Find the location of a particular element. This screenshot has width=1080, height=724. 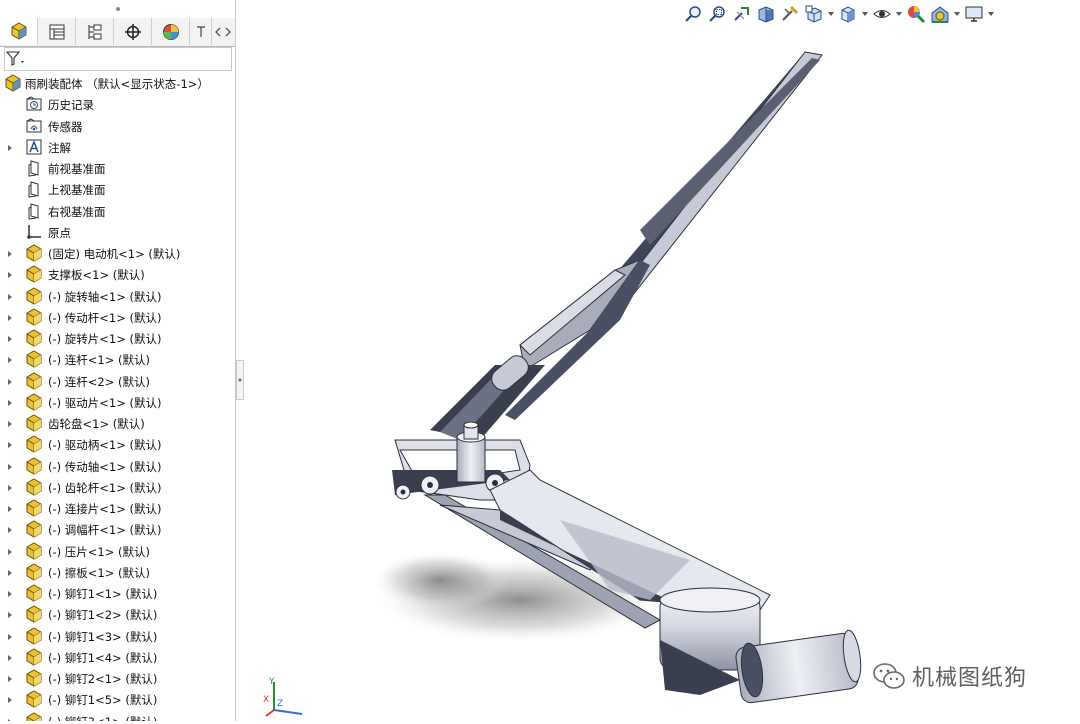

tree-item: (-) 铆钉3<1> (默认) is located at coordinates (117, 716).